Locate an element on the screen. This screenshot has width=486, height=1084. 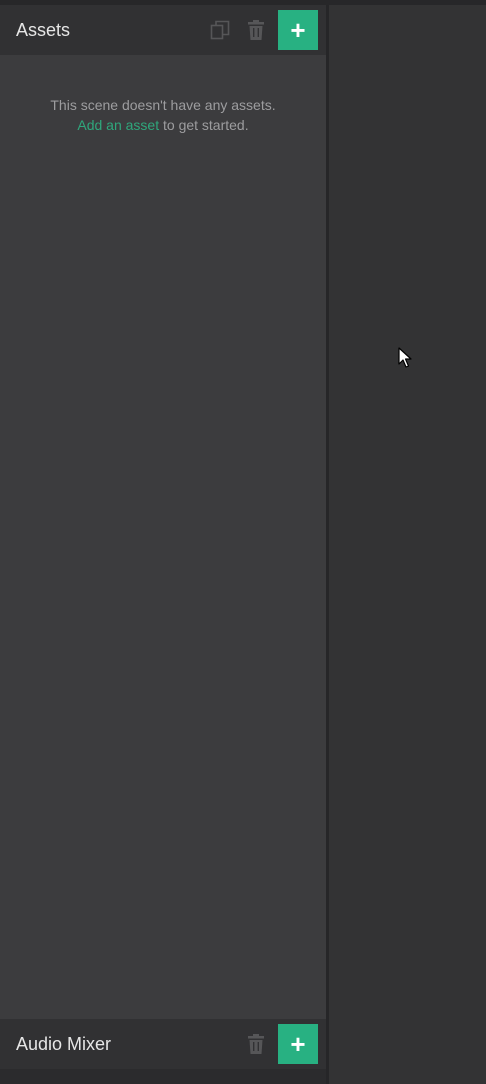
assets-title: Assets is located at coordinates (43, 29).